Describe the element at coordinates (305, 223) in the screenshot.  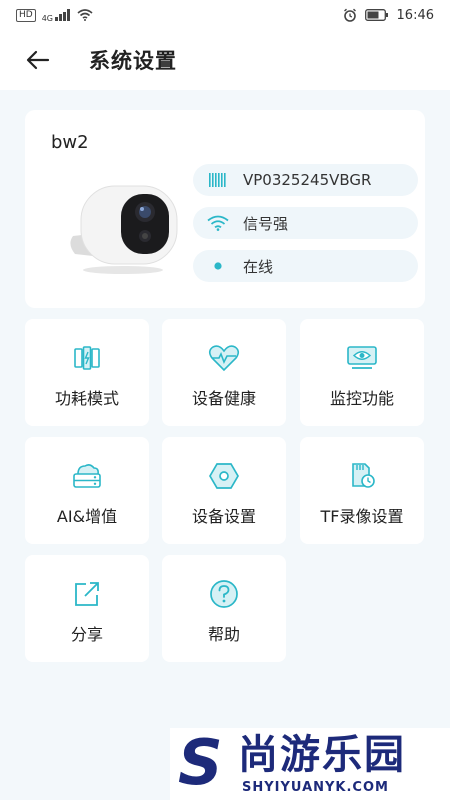
I see `signal-pill: 信号强` at that location.